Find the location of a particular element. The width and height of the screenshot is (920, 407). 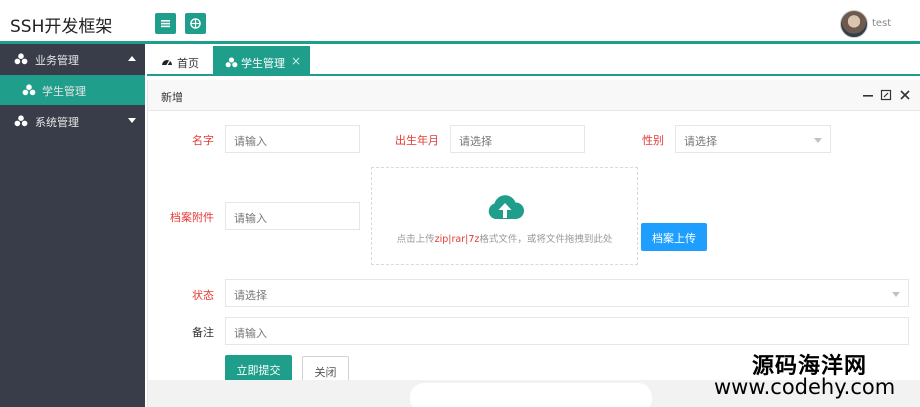

status-label: 状态 is located at coordinates (203, 295).